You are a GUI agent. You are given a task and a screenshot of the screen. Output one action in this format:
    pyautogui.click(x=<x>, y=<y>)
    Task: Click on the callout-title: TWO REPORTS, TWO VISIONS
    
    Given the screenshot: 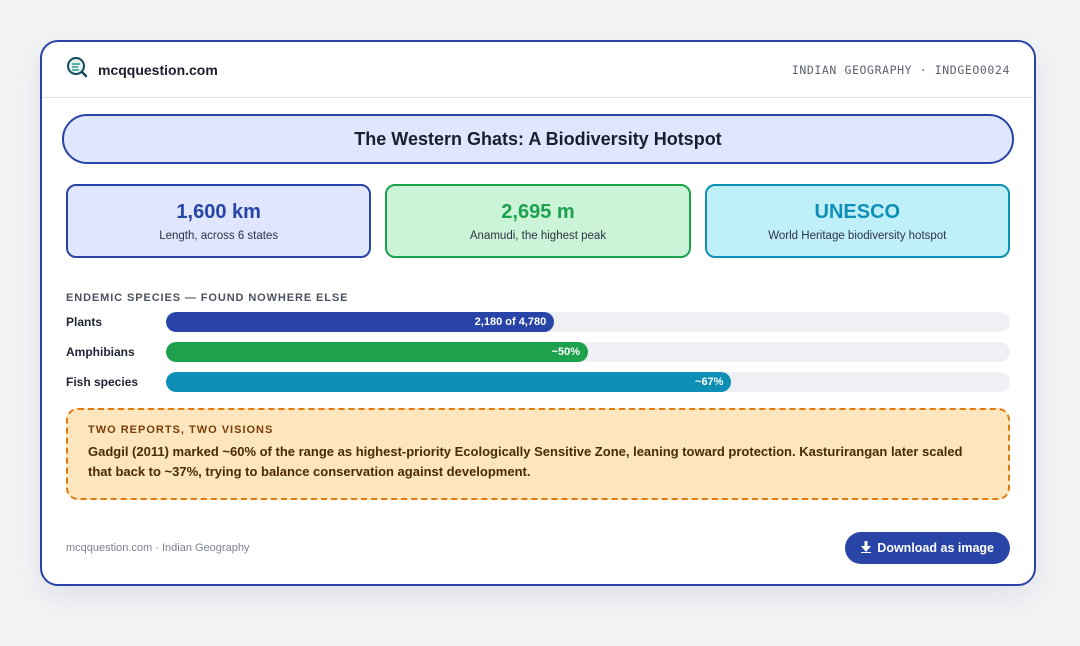 What is the action you would take?
    pyautogui.click(x=181, y=430)
    